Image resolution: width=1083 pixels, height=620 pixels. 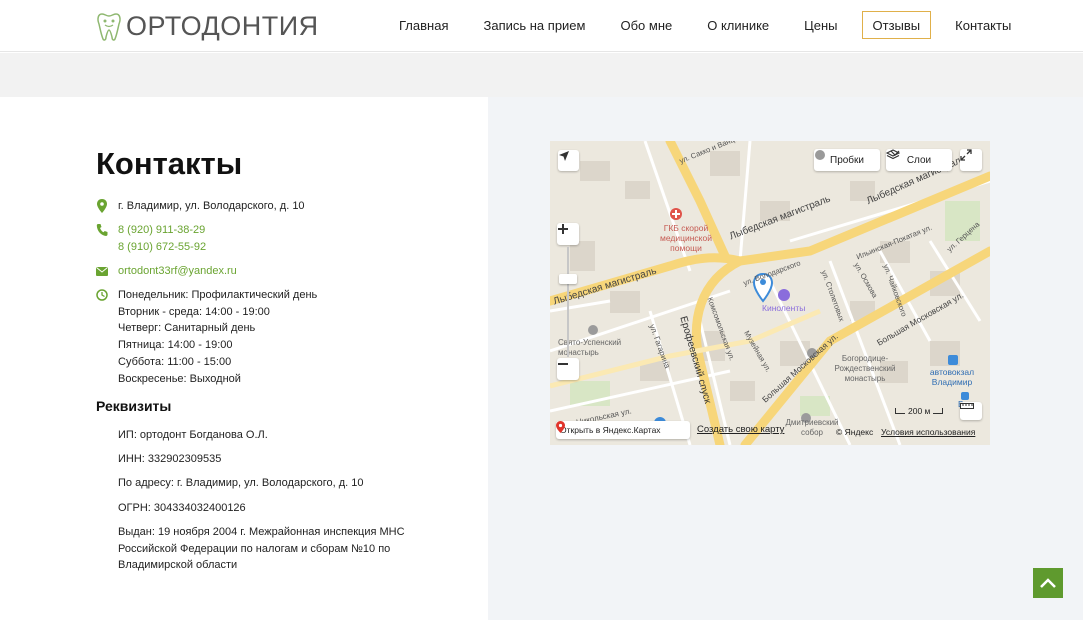 I want to click on map-label-cathedral: Дмитриевский собор, so click(x=812, y=427).